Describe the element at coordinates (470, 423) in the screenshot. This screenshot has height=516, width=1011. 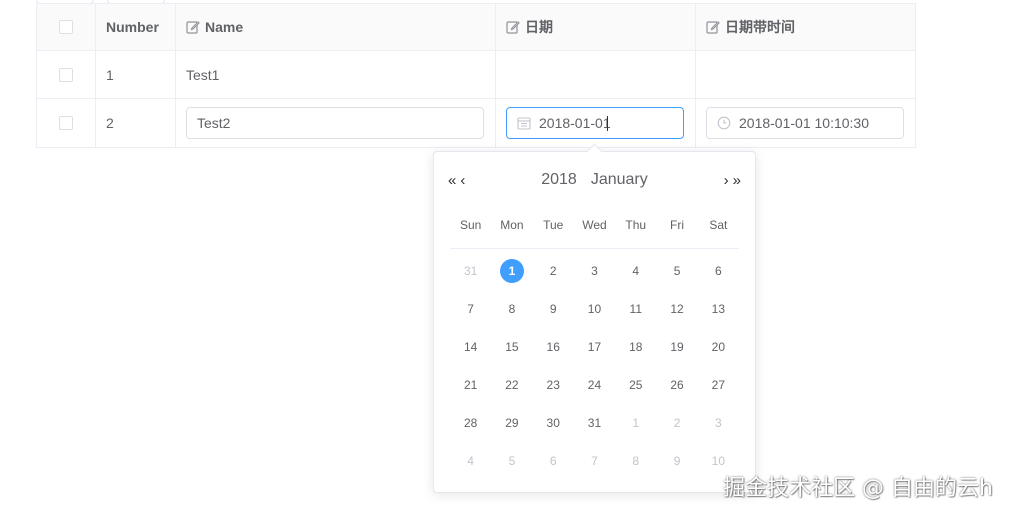
I see `day-cell: 28` at that location.